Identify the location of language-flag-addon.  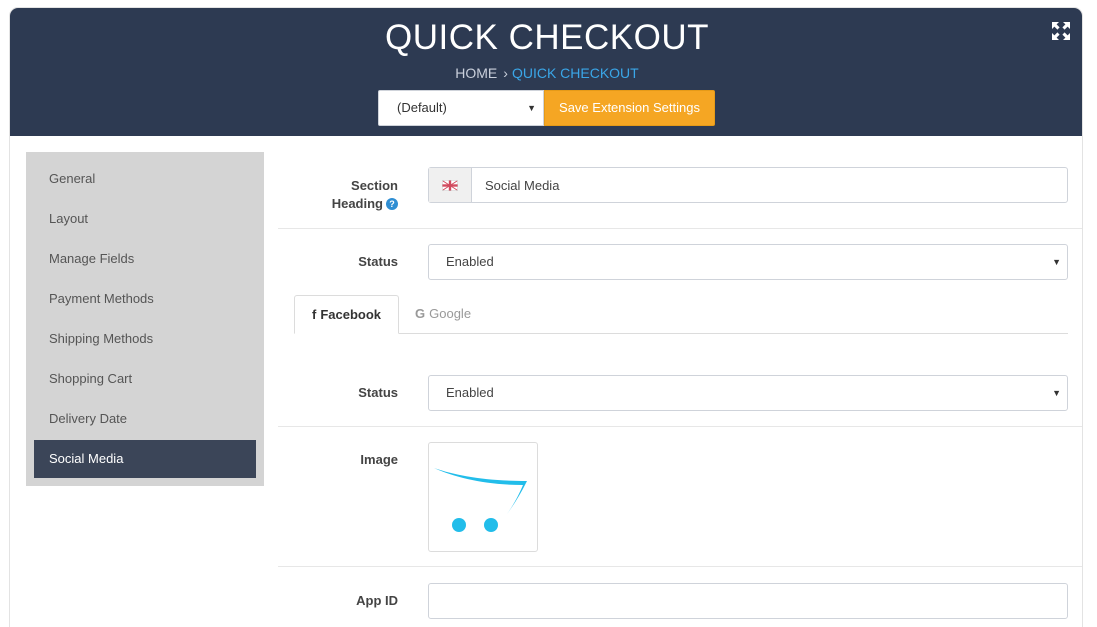
(450, 185).